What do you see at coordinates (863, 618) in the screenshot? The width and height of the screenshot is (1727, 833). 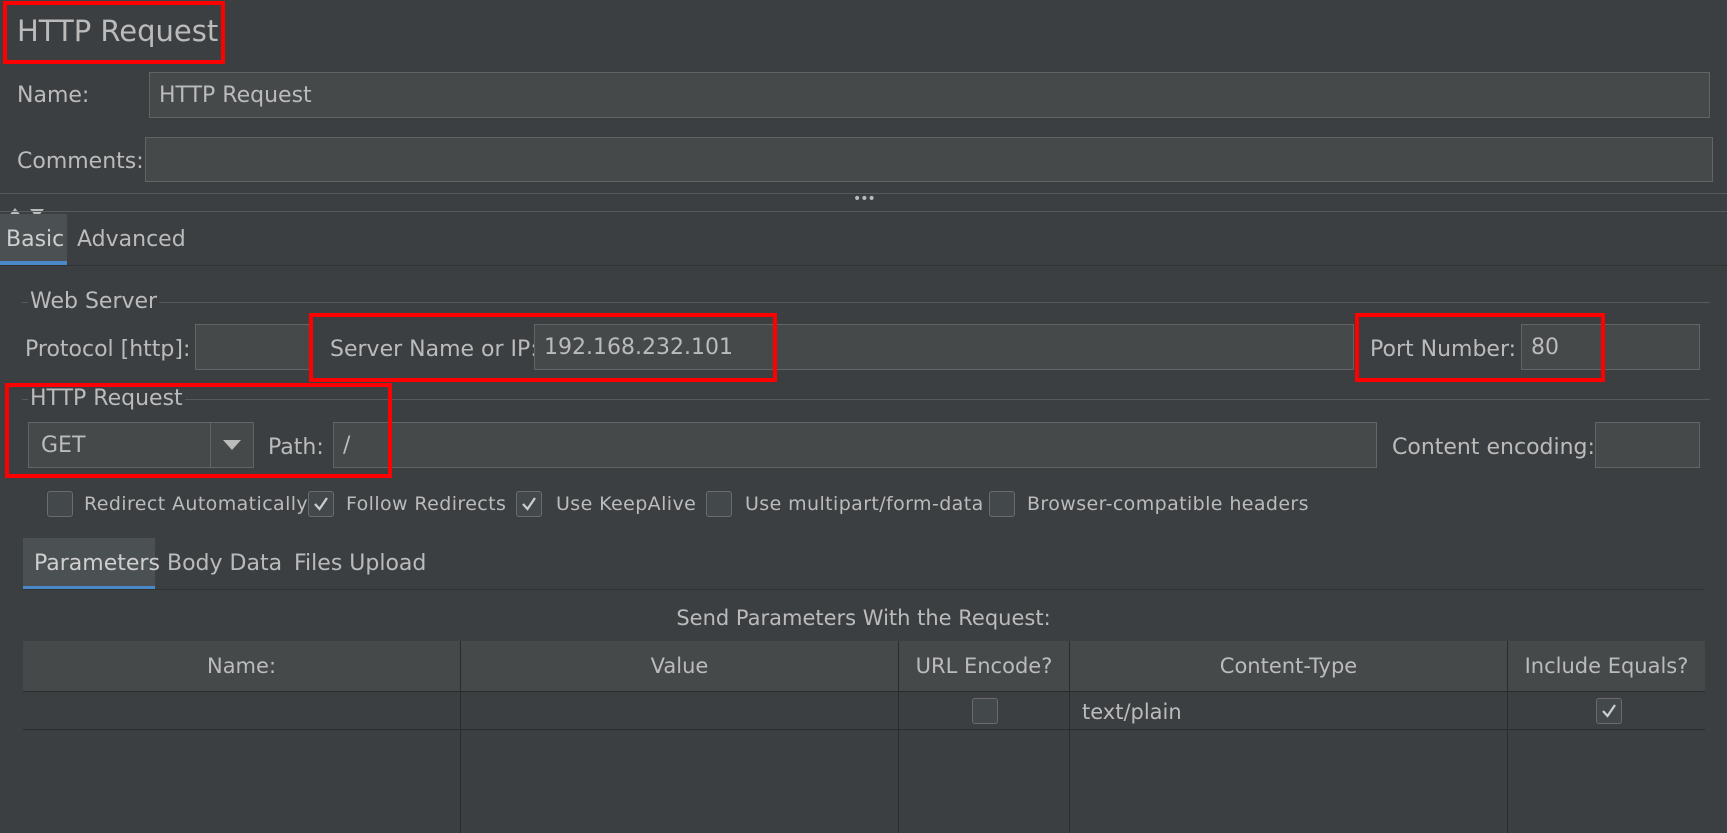 I see `parameters-caption: Send Parameters With the Request:` at bounding box center [863, 618].